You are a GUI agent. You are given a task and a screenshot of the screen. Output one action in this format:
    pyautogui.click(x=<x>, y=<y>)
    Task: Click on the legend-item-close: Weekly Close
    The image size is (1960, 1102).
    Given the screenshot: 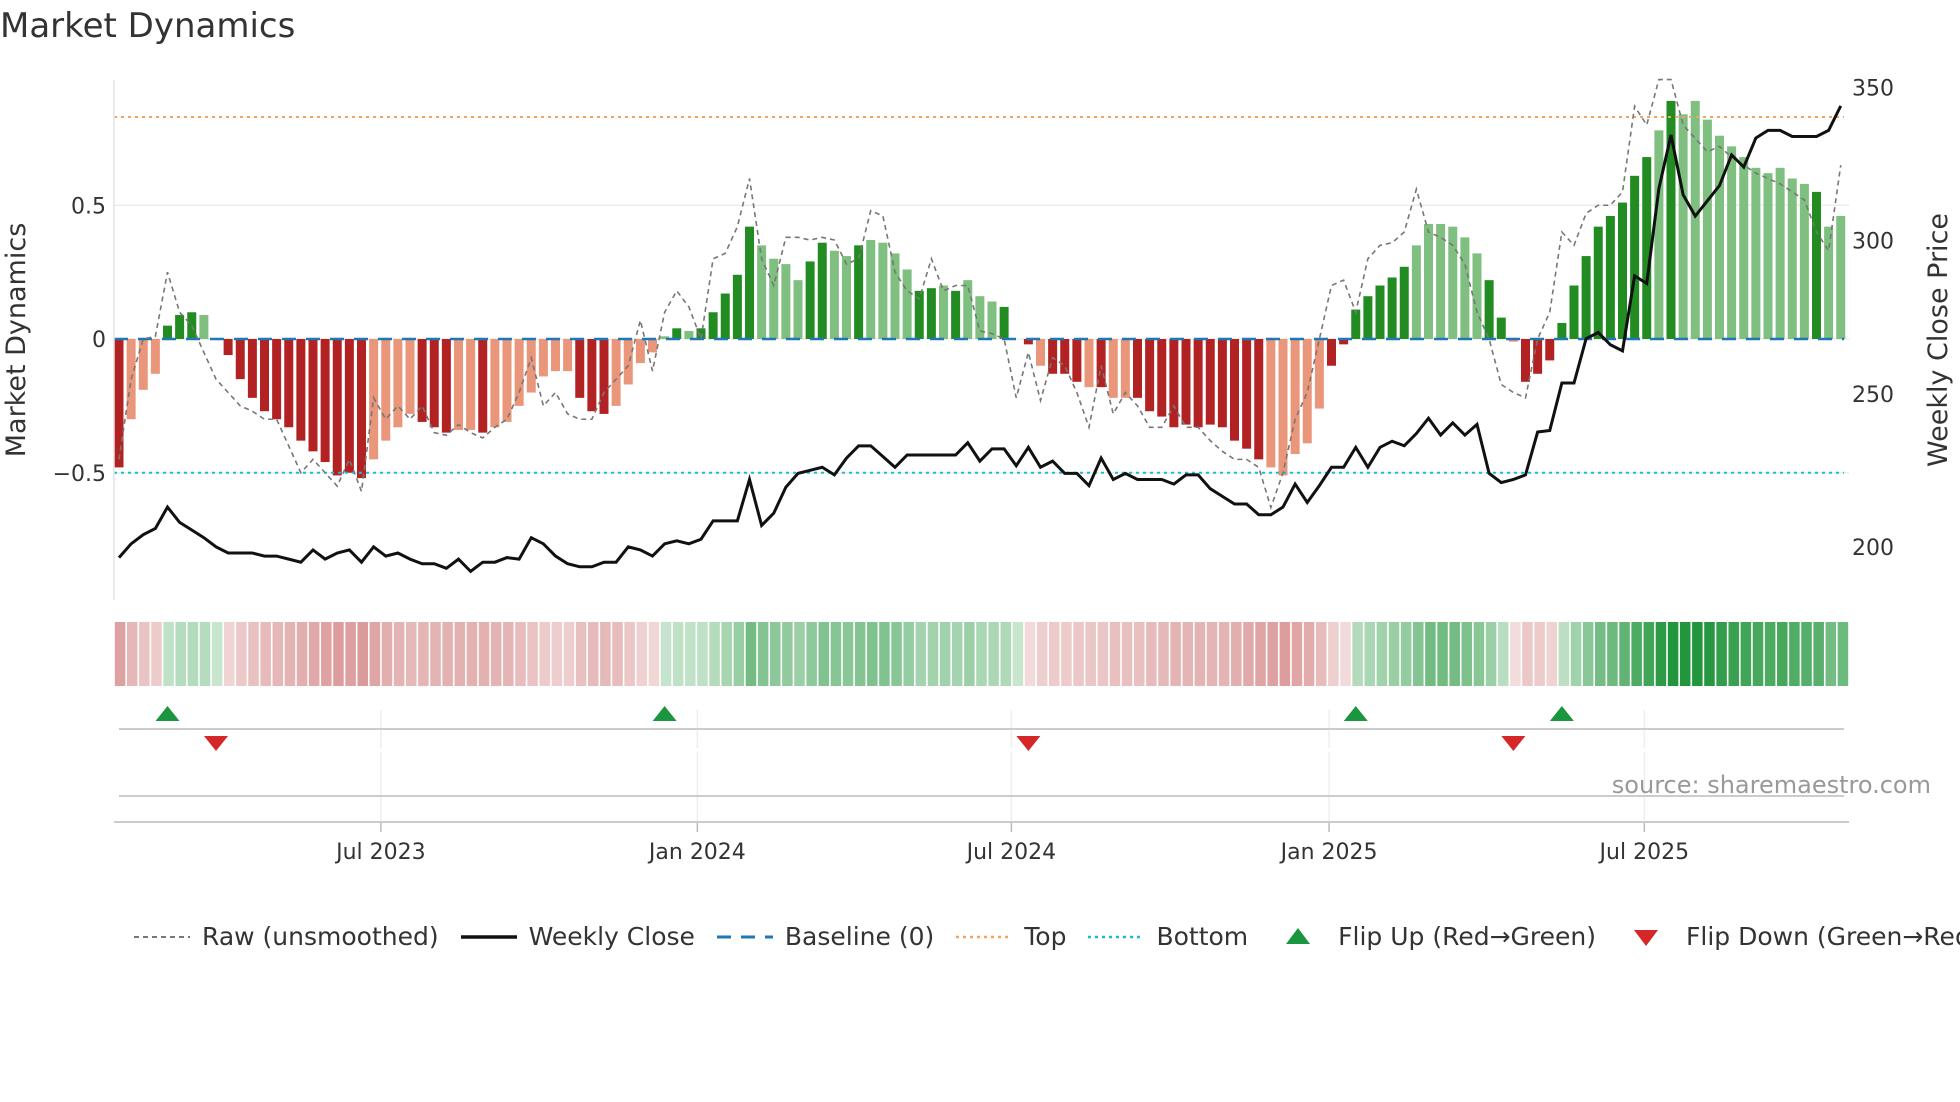 What is the action you would take?
    pyautogui.click(x=577, y=936)
    